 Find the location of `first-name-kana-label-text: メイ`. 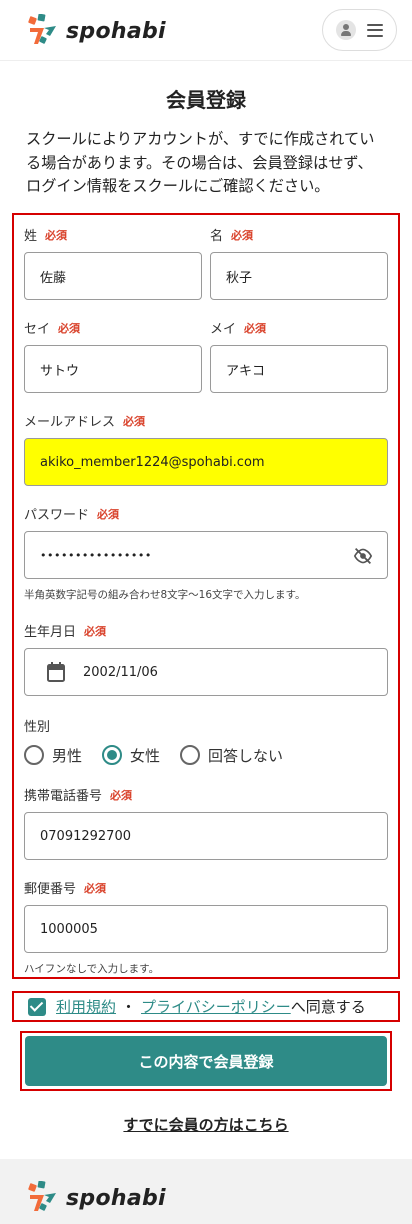

first-name-kana-label-text: メイ is located at coordinates (223, 329).